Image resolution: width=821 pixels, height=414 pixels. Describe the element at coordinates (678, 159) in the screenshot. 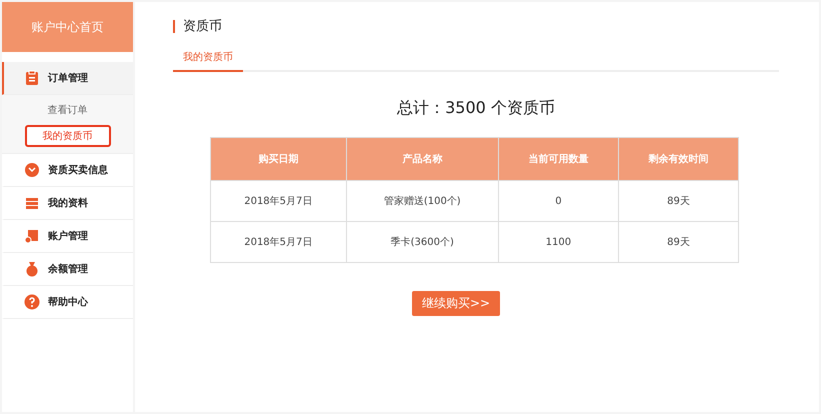

I see `column-header: 剩余有效时间` at that location.